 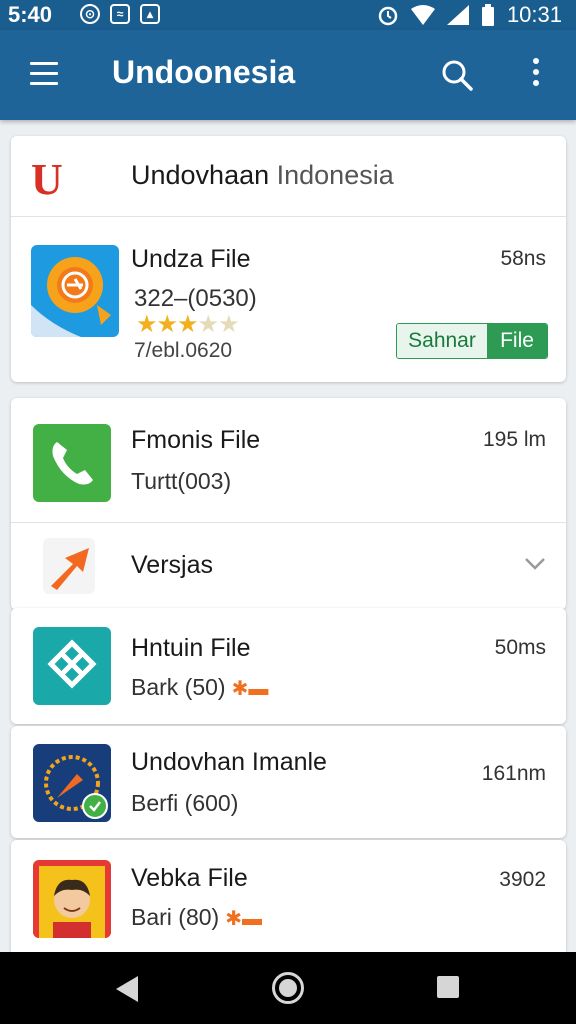 What do you see at coordinates (288, 566) in the screenshot?
I see `list-item-expandable: Versjas` at bounding box center [288, 566].